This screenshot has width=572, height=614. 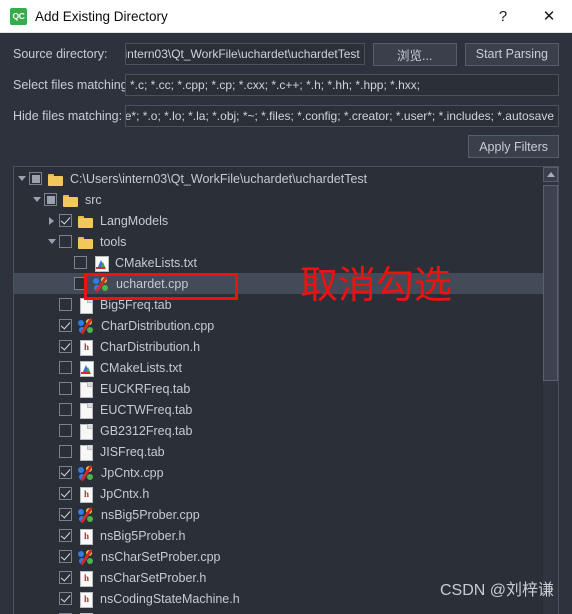 What do you see at coordinates (125, 493) in the screenshot?
I see `tree-row-label: JpCntx.h` at bounding box center [125, 493].